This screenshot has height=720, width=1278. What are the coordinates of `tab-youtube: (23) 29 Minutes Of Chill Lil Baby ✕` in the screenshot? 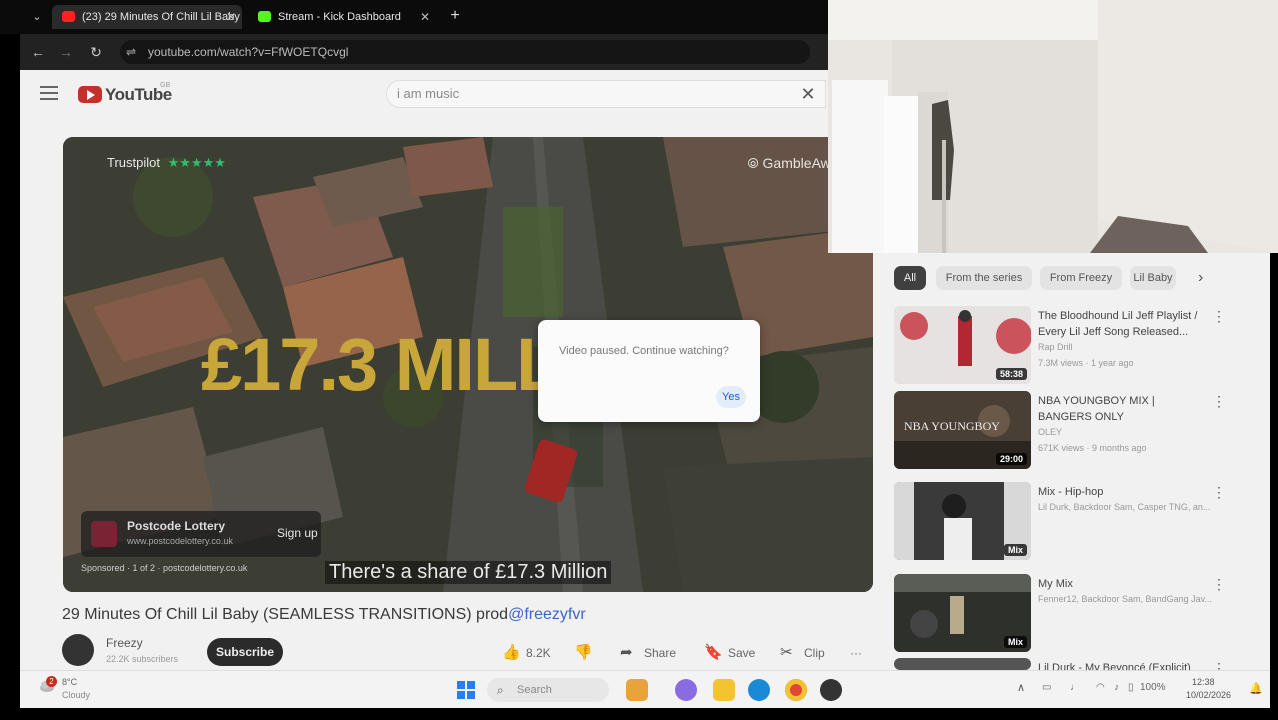 It's located at (147, 17).